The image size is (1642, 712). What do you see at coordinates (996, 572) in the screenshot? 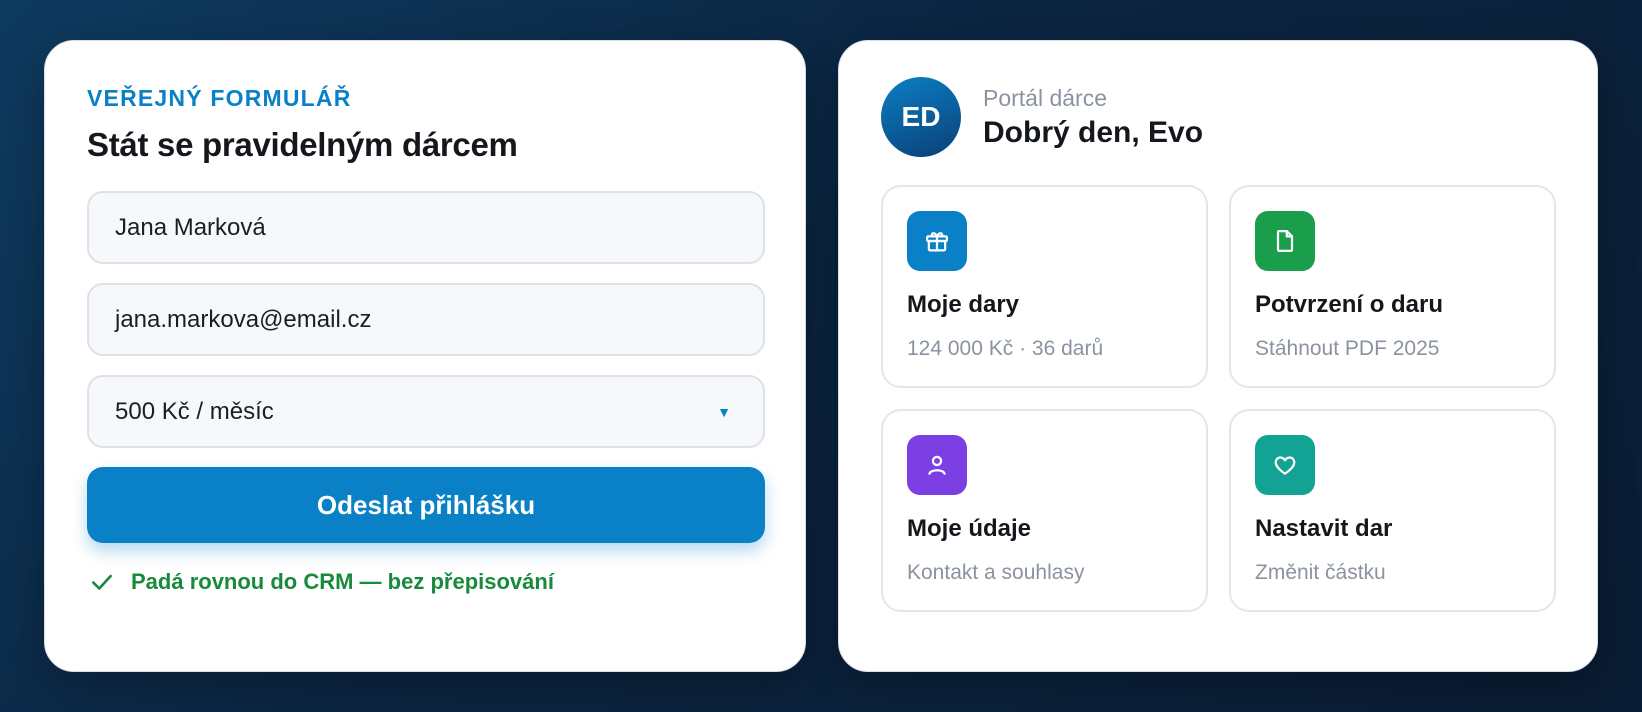
I see `tile-subtitle: Kontakt a souhlasy` at bounding box center [996, 572].